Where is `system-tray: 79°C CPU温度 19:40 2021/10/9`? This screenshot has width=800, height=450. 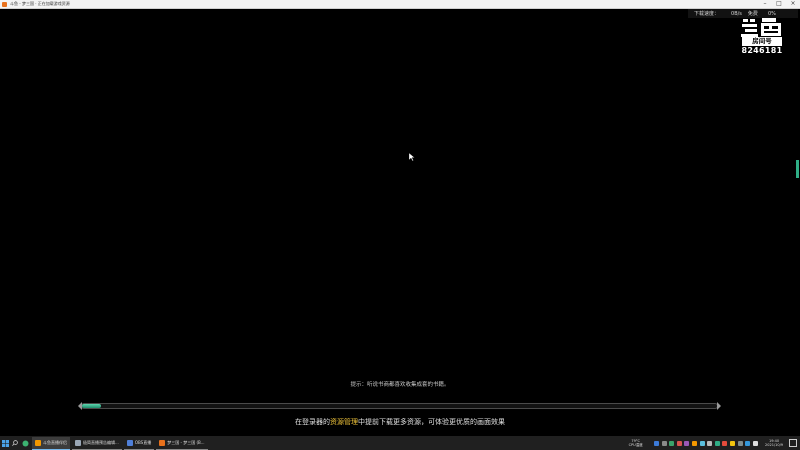 system-tray: 79°C CPU温度 19:40 2021/10/9 is located at coordinates (714, 443).